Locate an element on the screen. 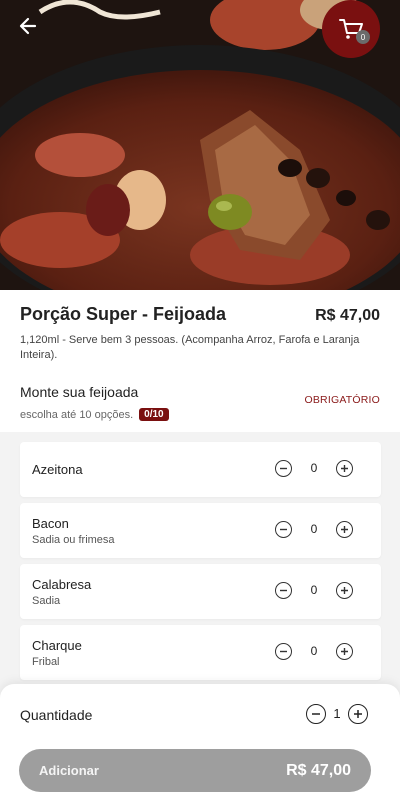 The width and height of the screenshot is (400, 800). option-item-bacon: Bacon Sadia ou frimesa 0 is located at coordinates (200, 530).